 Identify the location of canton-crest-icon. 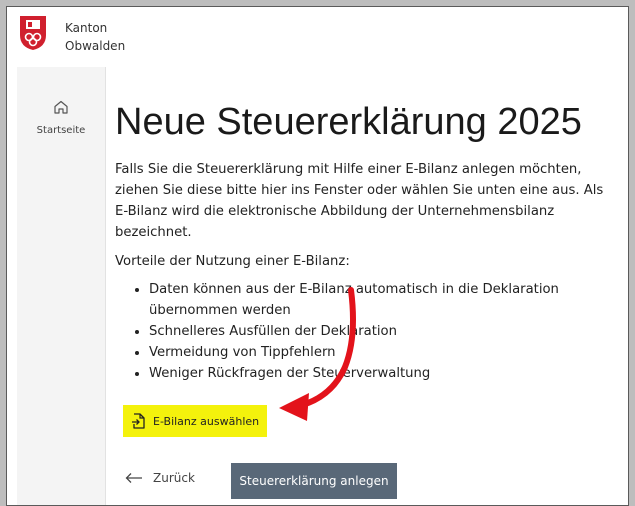
(33, 33).